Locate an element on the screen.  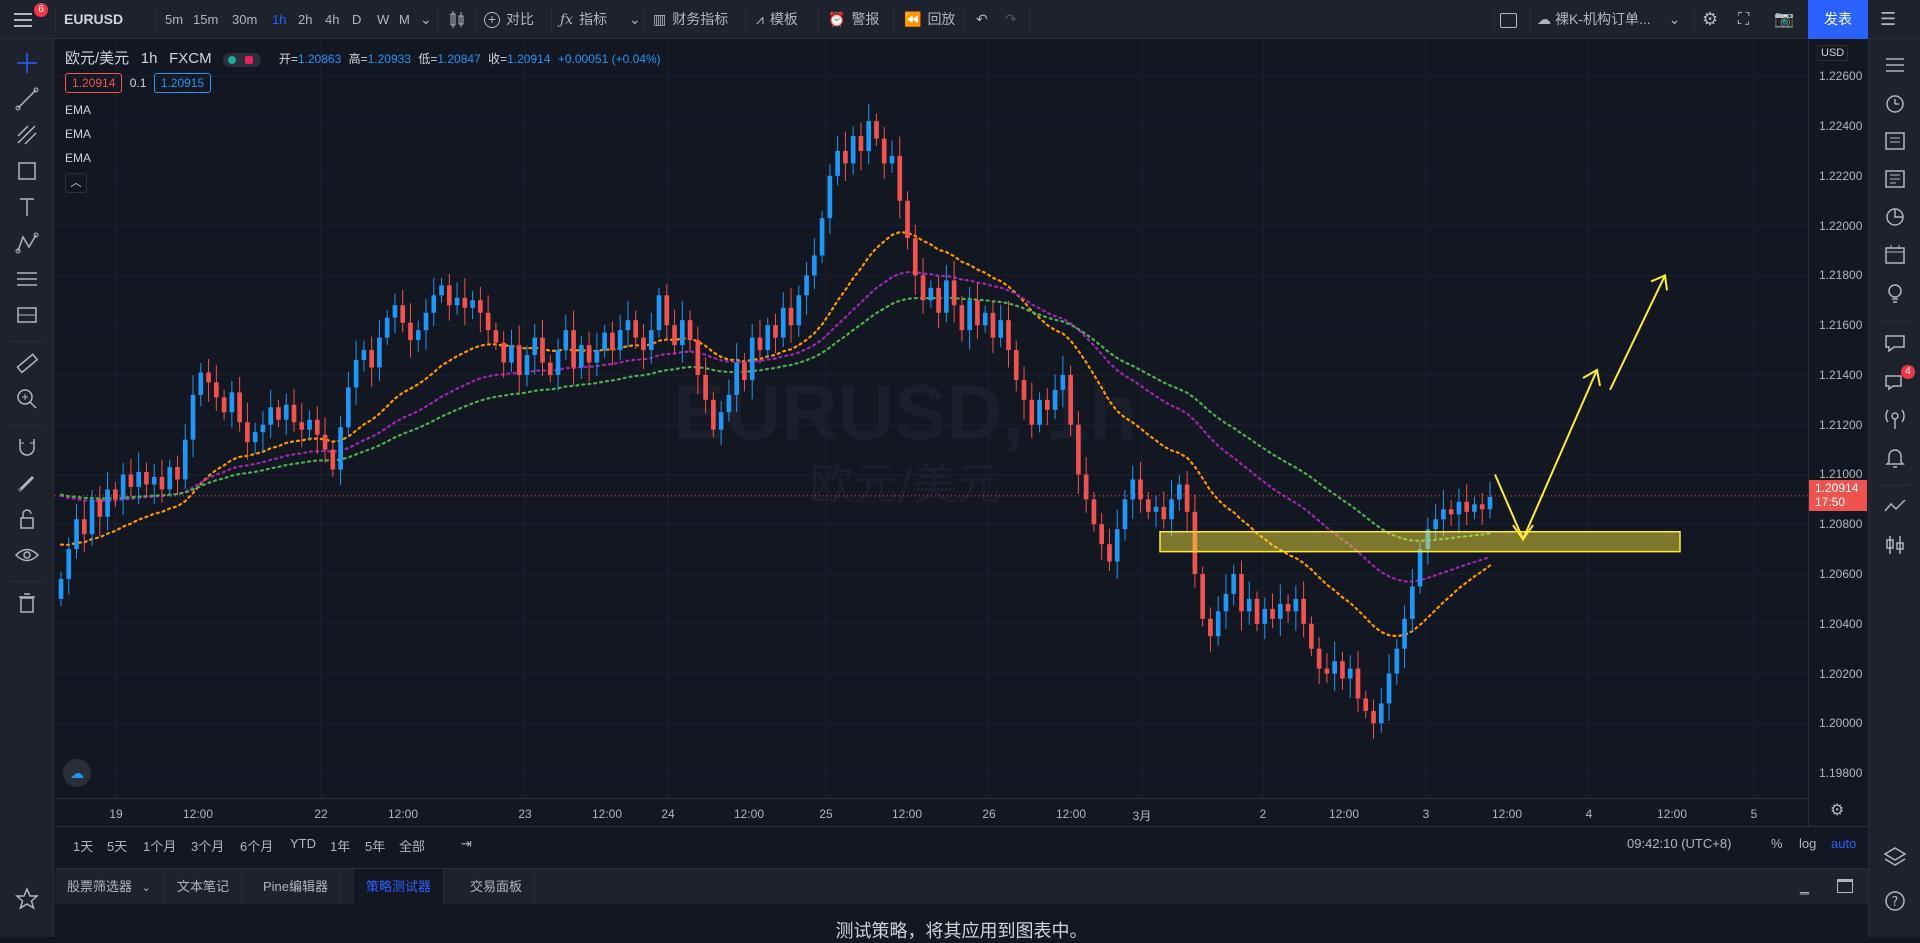
replay-button: ⏪ 回放 is located at coordinates (929, 19).